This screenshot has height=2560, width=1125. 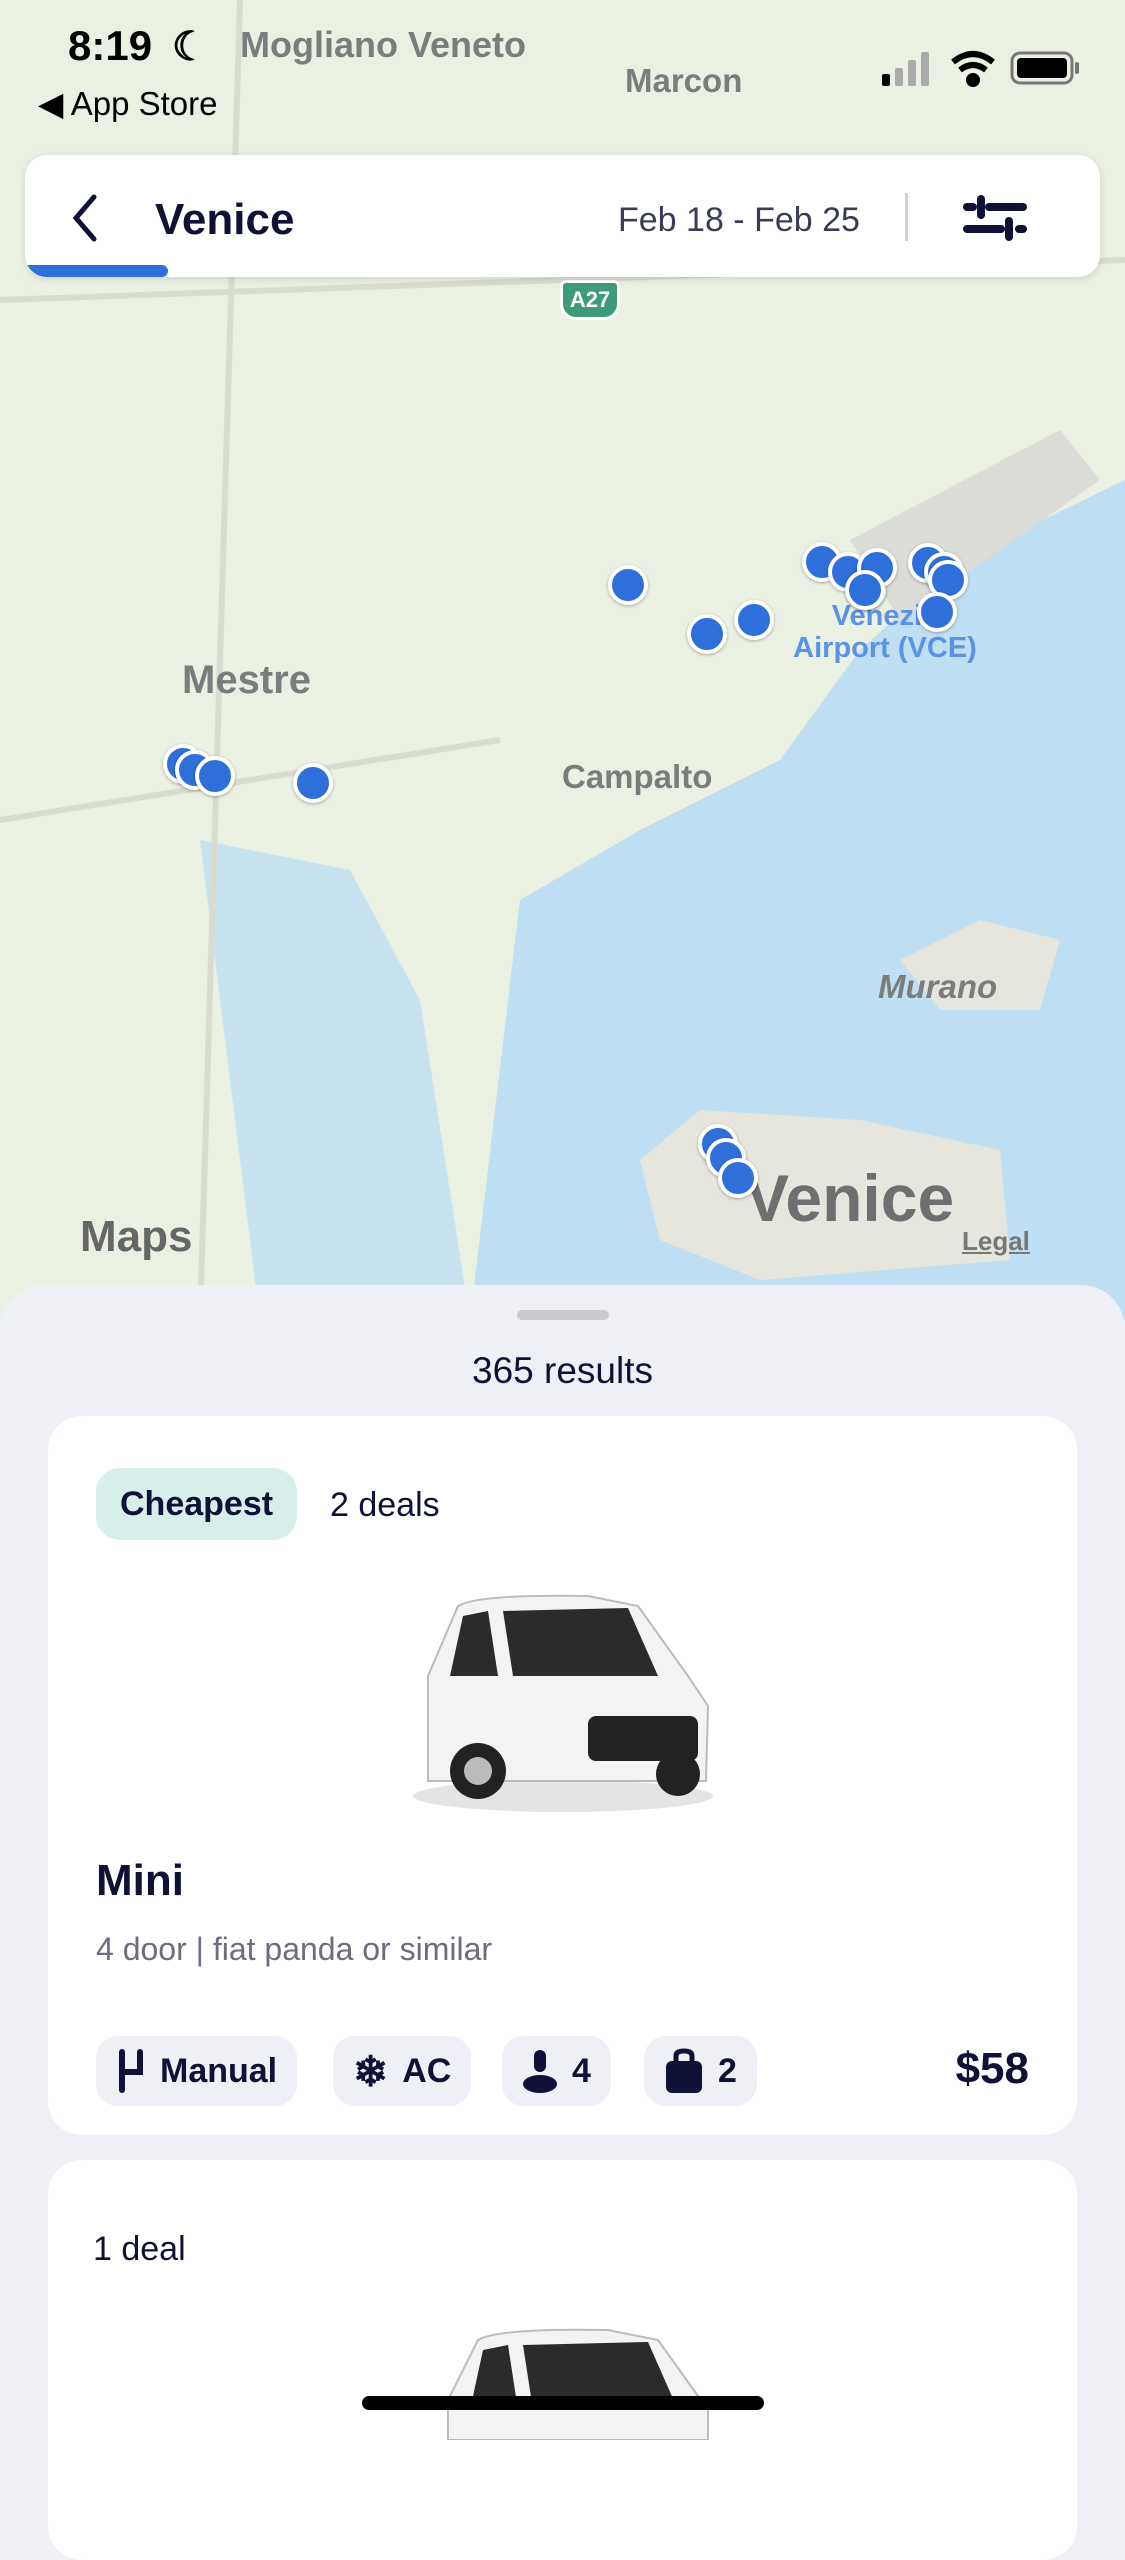 I want to click on status-icons, so click(x=980, y=69).